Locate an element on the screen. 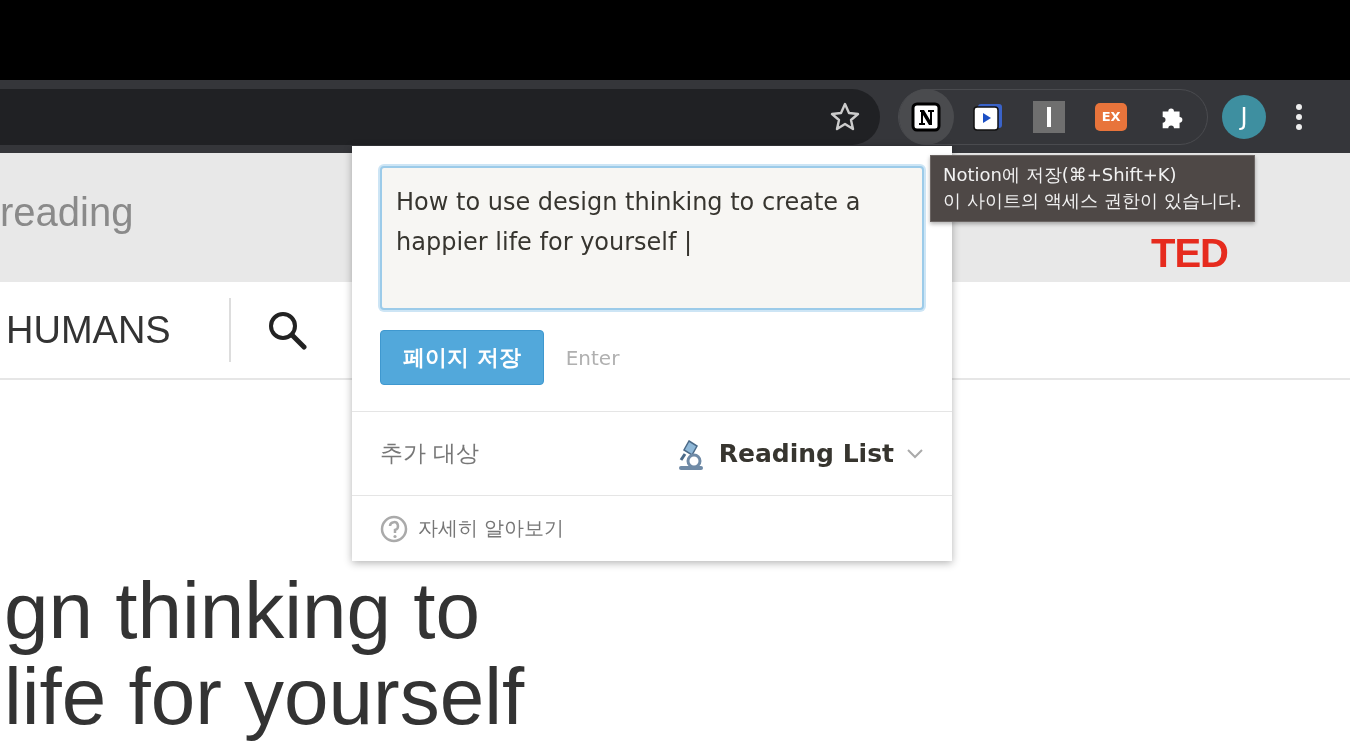 The height and width of the screenshot is (744, 1350). nav-link: HUMANS is located at coordinates (88, 330).